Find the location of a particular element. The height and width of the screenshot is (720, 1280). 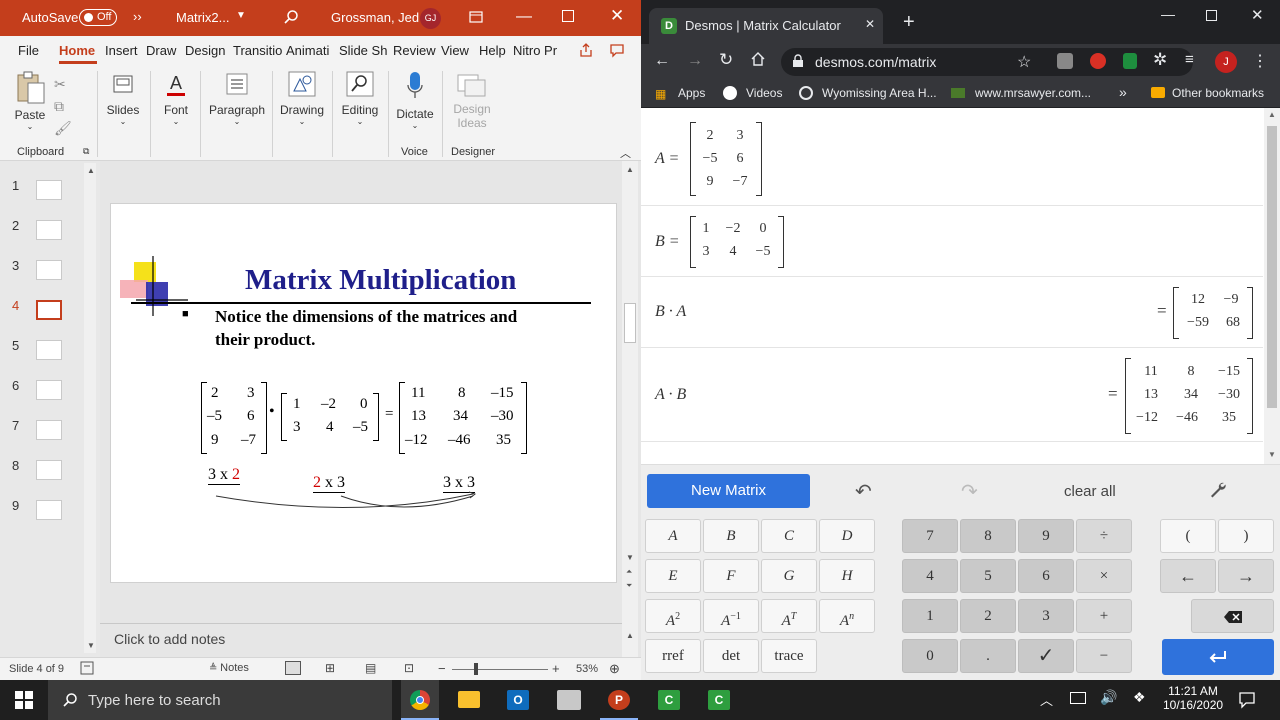

tab-animations: Animati is located at coordinates (307, 50).